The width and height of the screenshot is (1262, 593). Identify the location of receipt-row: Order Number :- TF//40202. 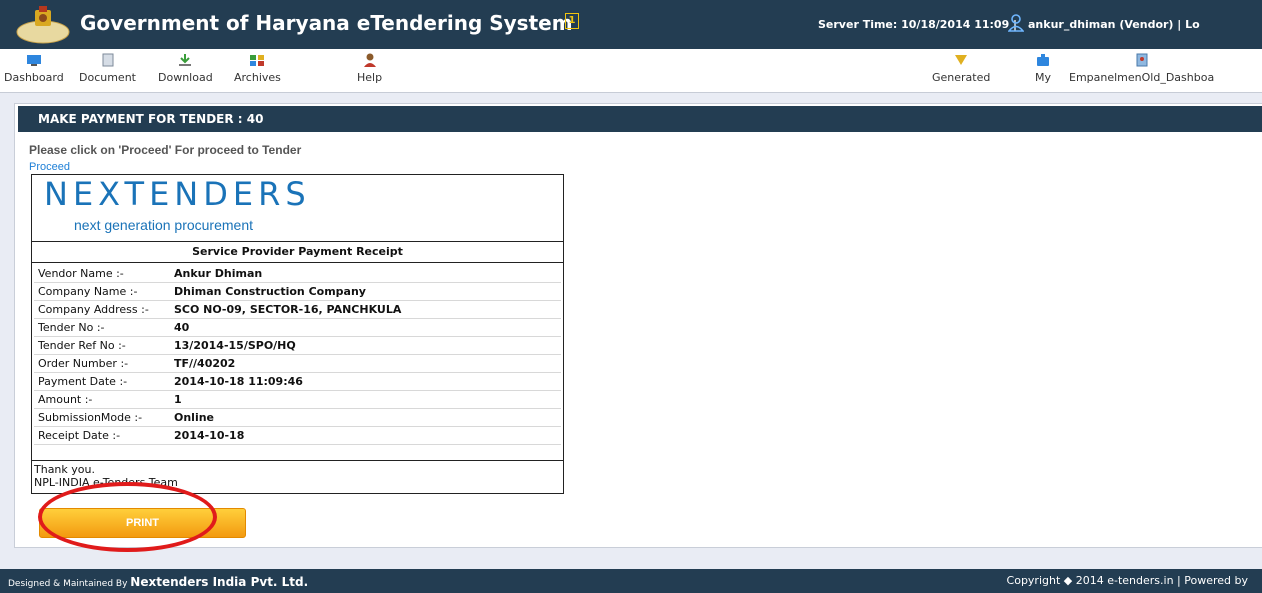
(297, 363).